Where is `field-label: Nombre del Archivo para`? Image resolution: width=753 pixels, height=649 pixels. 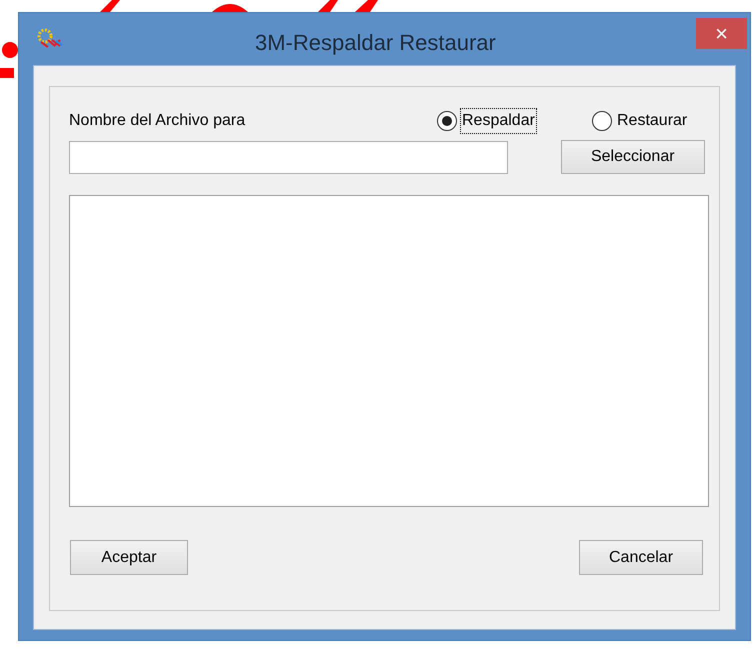
field-label: Nombre del Archivo para is located at coordinates (157, 121).